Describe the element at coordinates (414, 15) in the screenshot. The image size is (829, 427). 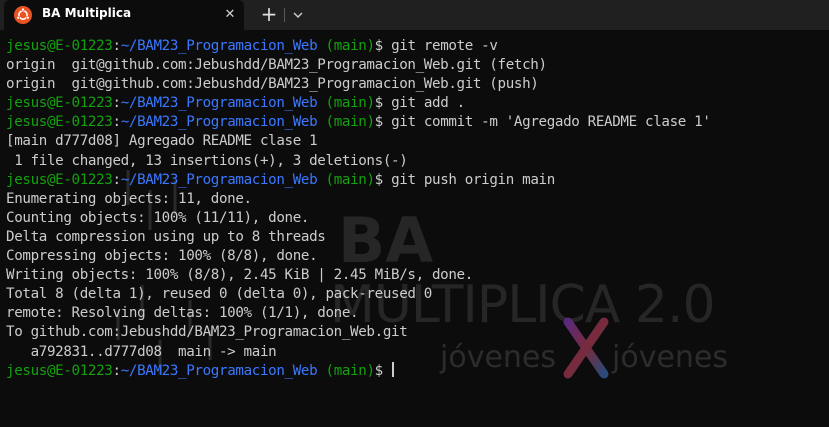
I see `tab-bar: BA Multiplica ✕ +` at that location.